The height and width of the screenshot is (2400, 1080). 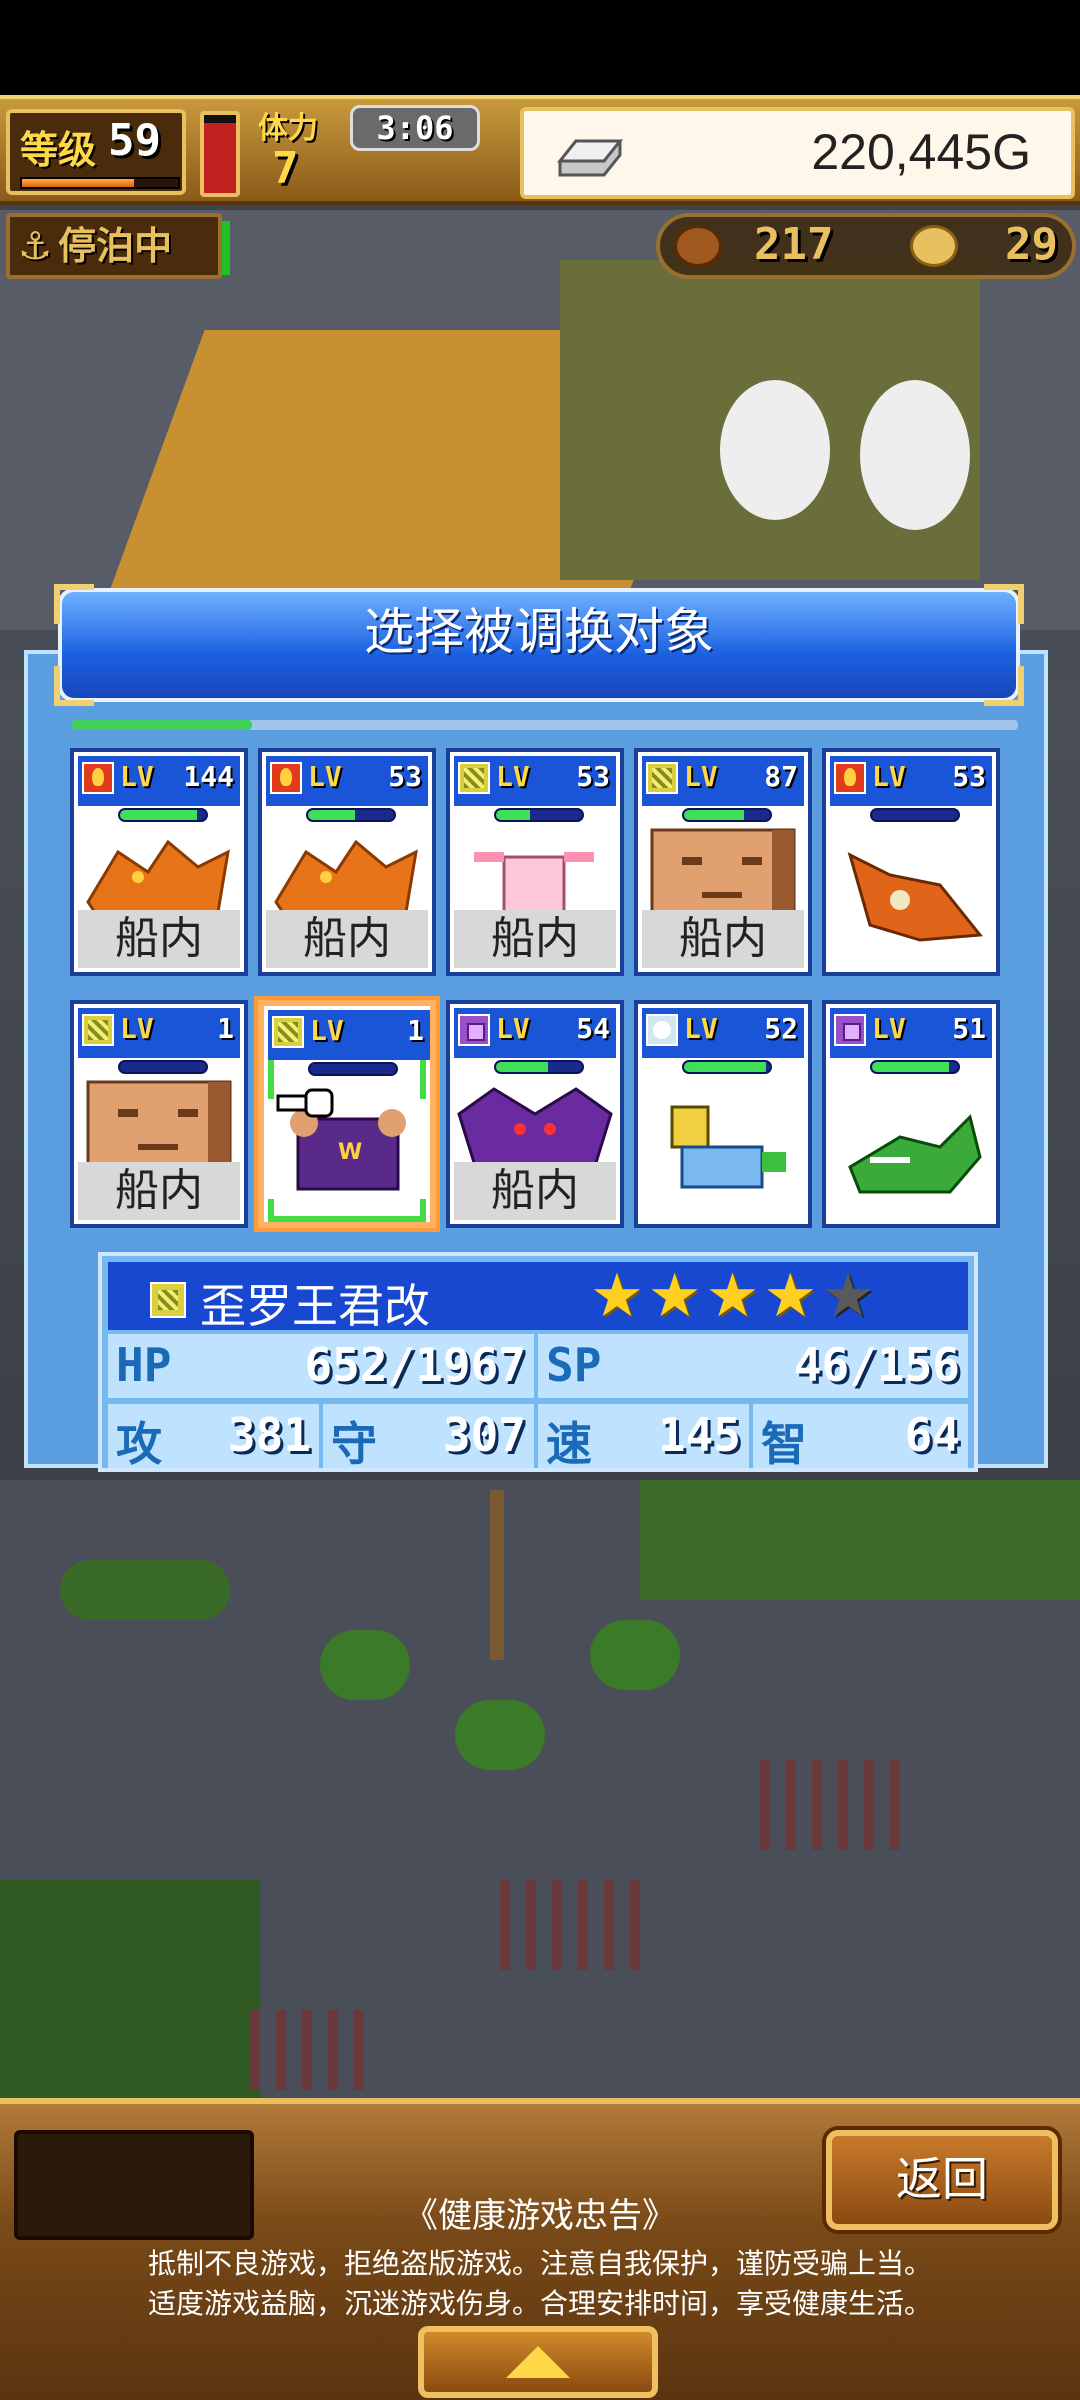 What do you see at coordinates (545, 725) in the screenshot?
I see `dialog-progress-bar` at bounding box center [545, 725].